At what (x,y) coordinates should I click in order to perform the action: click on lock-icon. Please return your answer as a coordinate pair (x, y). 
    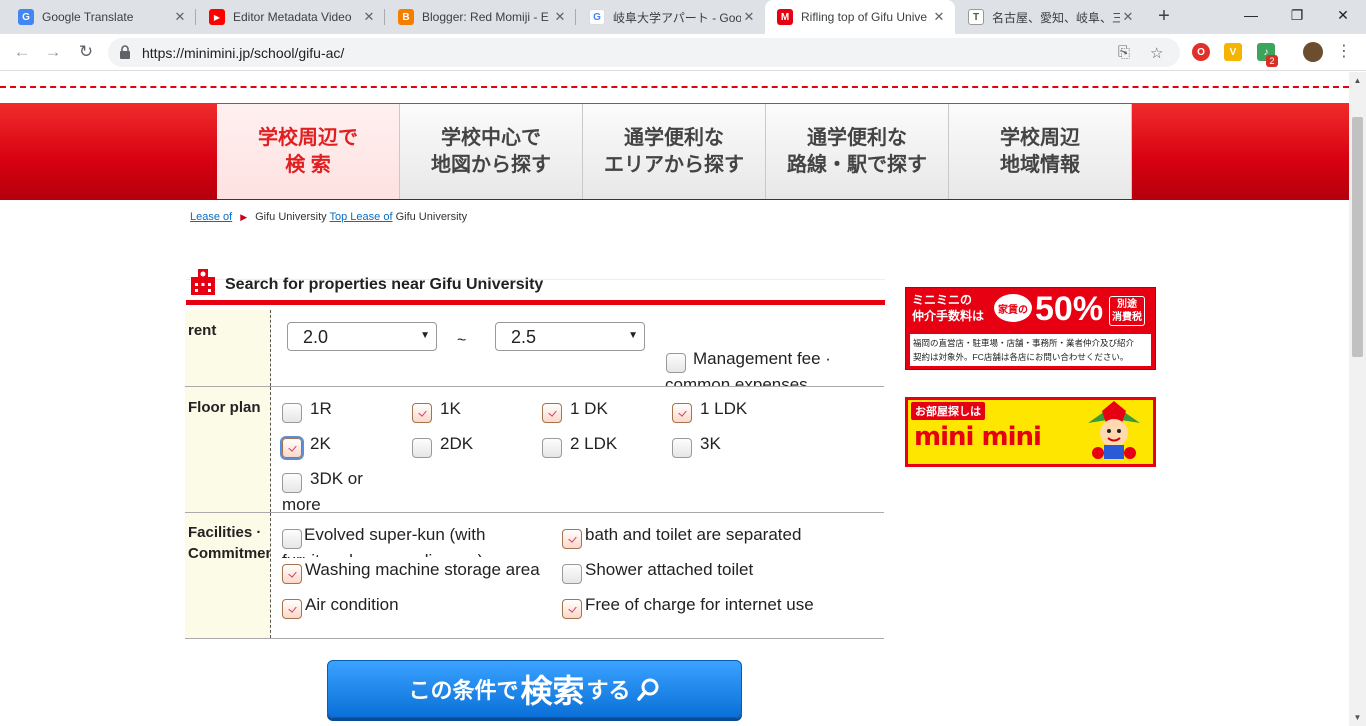
    Looking at the image, I should click on (125, 52).